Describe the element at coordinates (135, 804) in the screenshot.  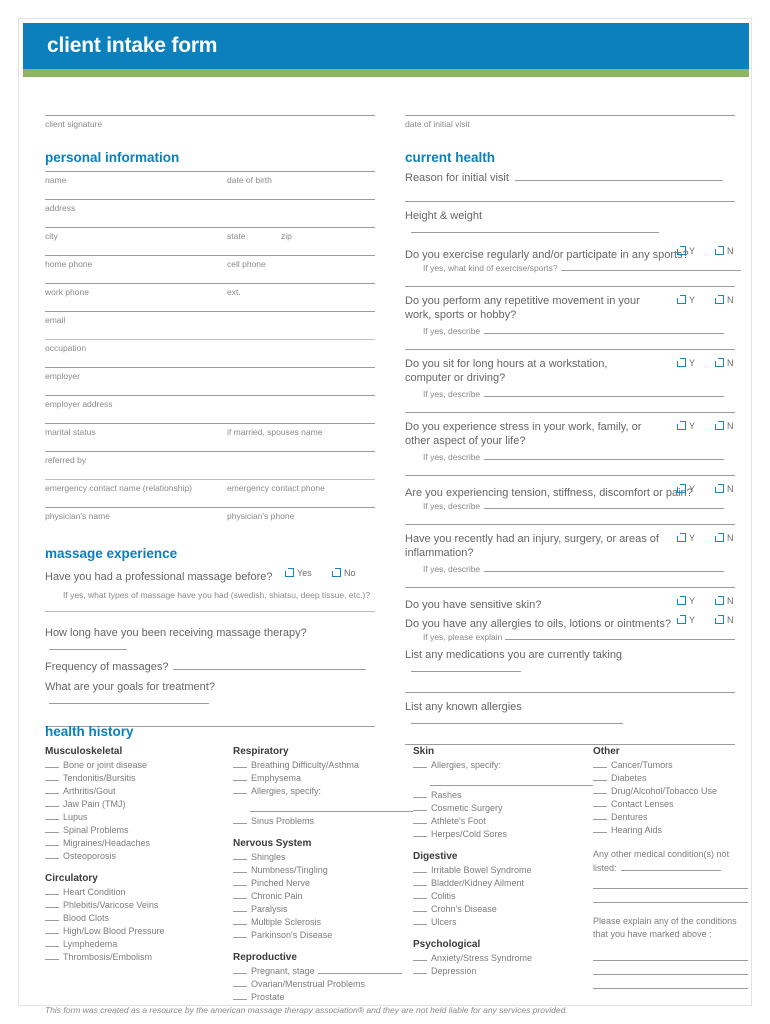
I see `list-item: Jaw Pain (TMJ)` at that location.